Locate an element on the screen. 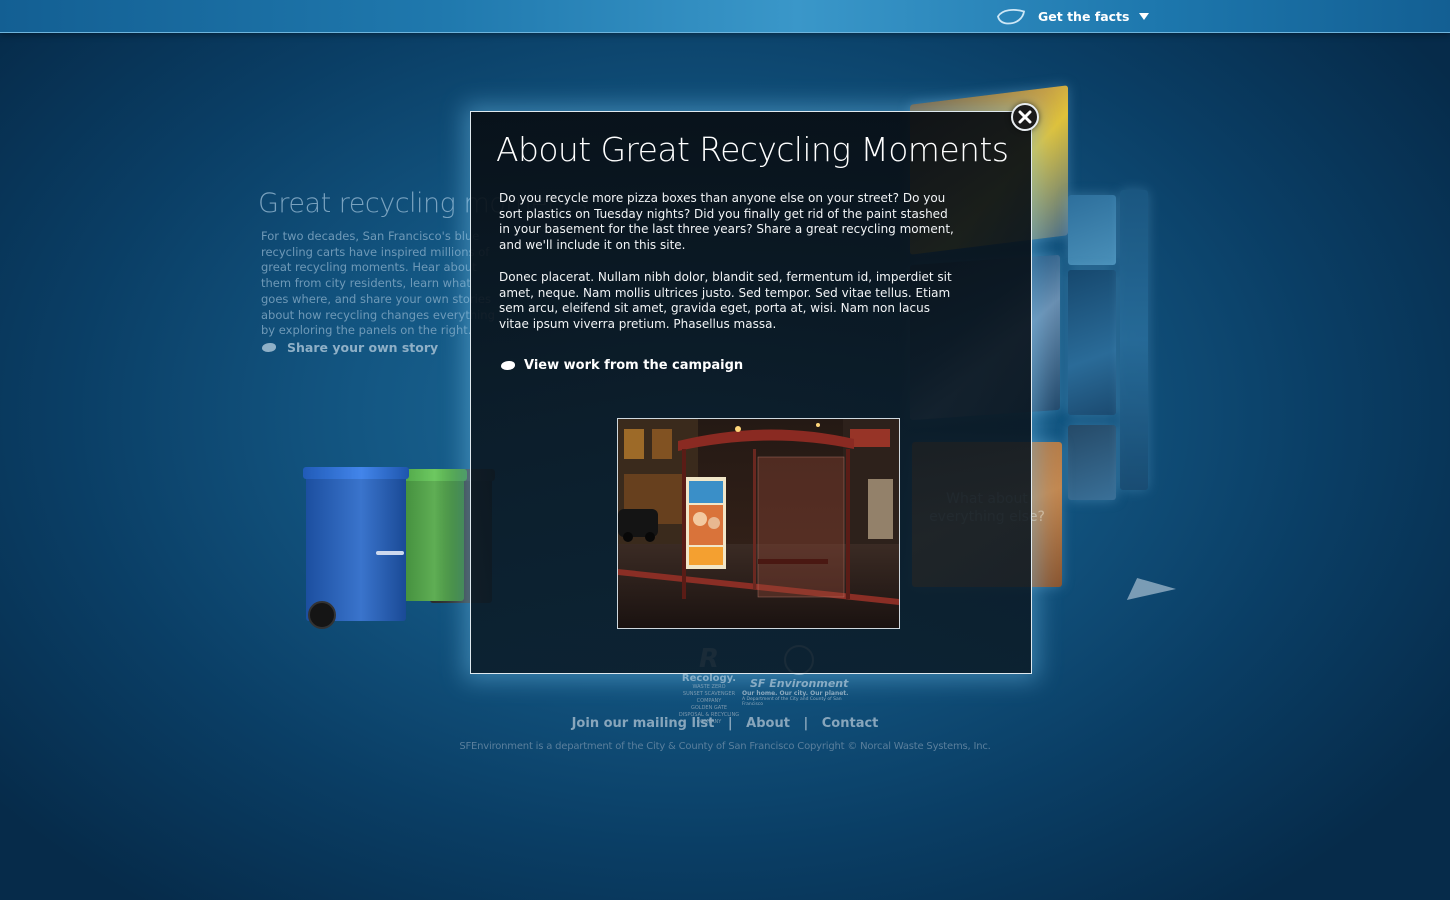  green-bin is located at coordinates (431, 535).